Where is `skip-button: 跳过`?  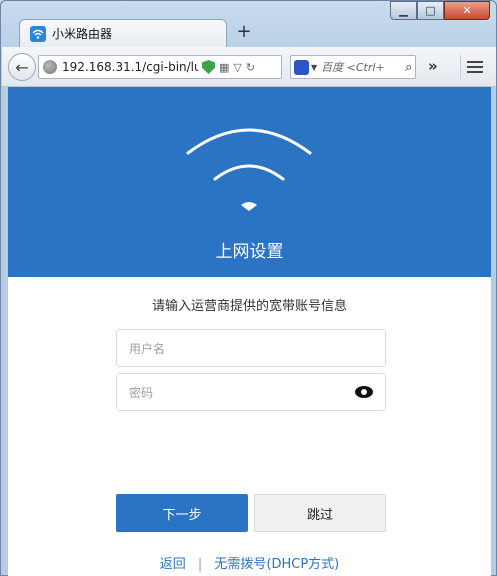
skip-button: 跳过 is located at coordinates (320, 513).